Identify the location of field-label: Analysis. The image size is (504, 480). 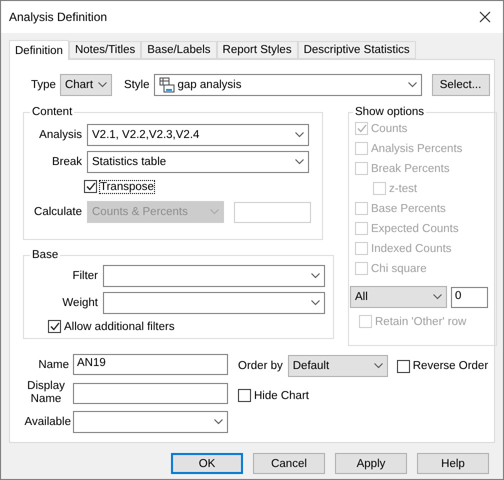
(60, 135).